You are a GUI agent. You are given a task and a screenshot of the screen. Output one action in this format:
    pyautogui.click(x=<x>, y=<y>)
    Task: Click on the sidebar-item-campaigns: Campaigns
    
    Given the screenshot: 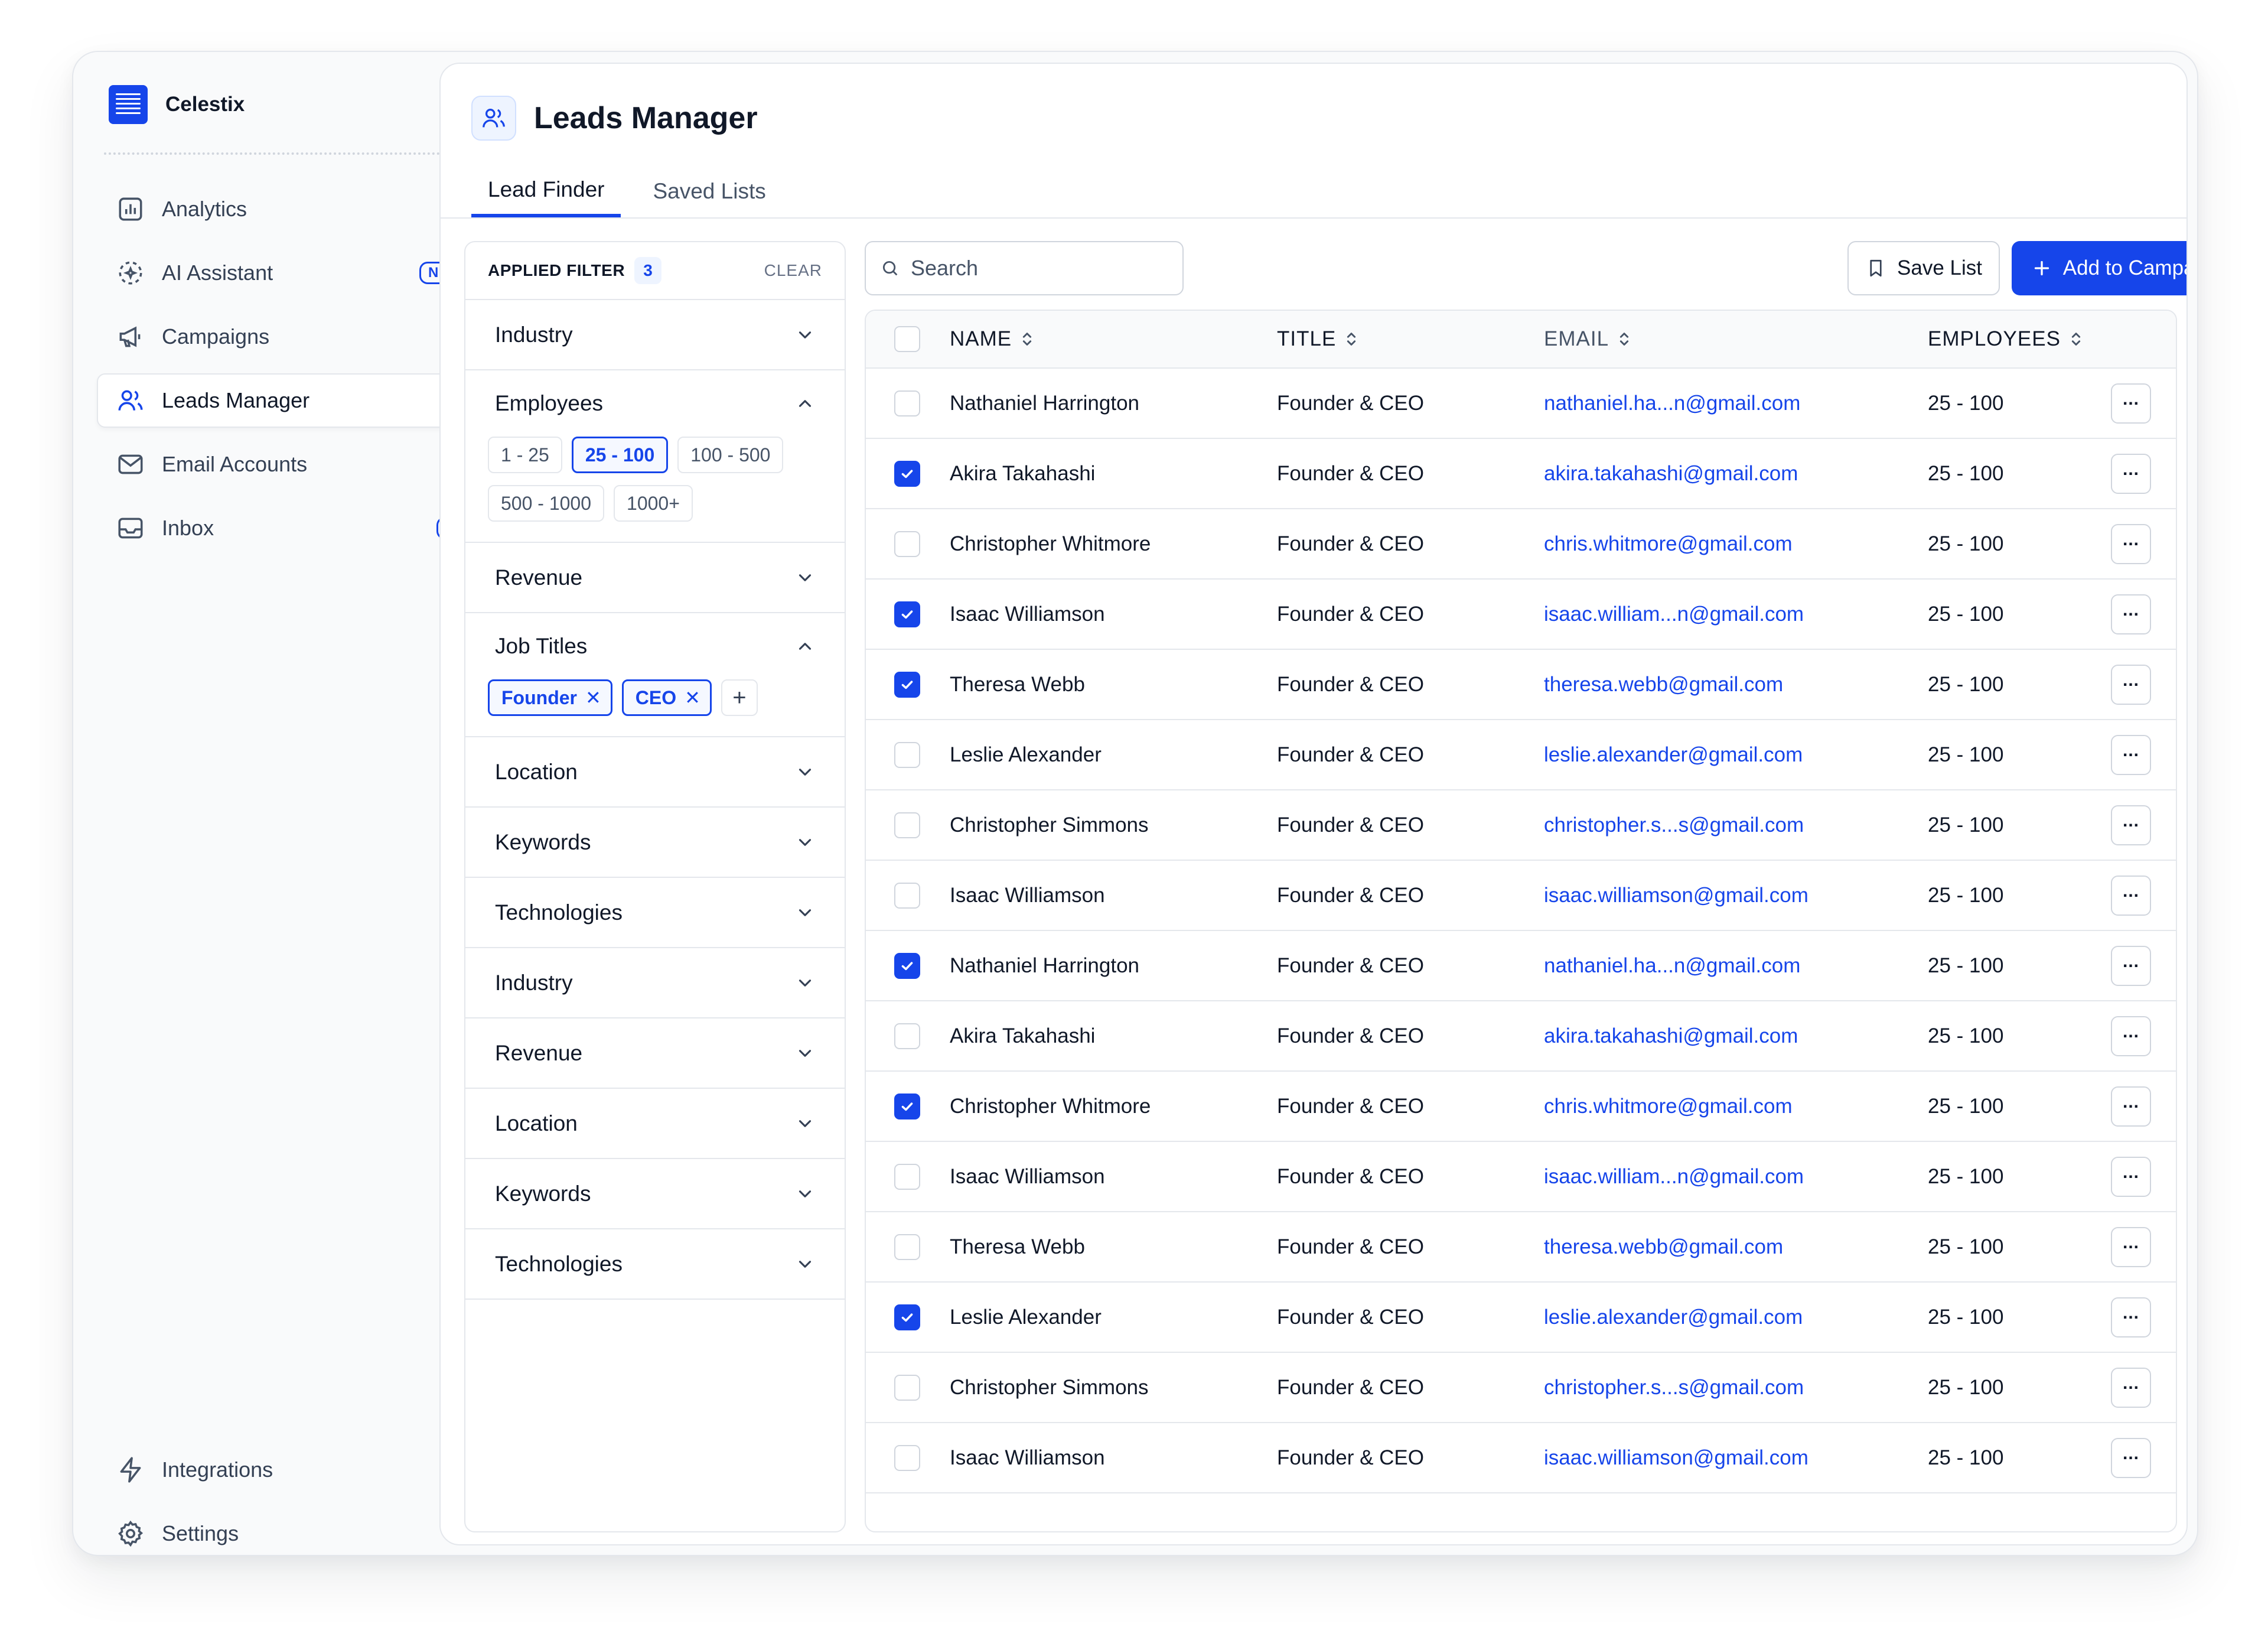 What is the action you would take?
    pyautogui.click(x=292, y=337)
    